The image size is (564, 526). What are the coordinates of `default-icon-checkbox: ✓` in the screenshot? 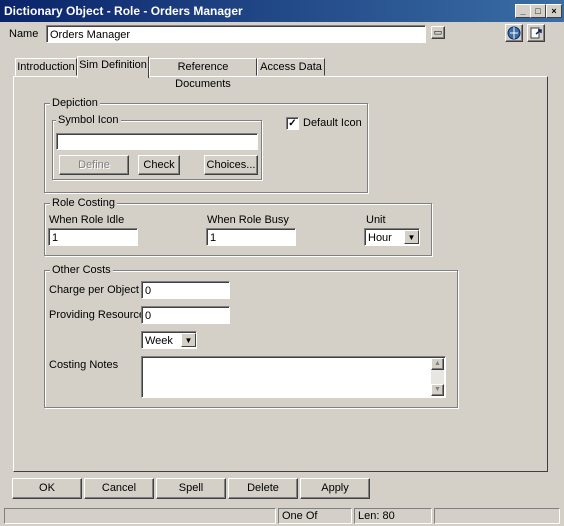 It's located at (292, 123).